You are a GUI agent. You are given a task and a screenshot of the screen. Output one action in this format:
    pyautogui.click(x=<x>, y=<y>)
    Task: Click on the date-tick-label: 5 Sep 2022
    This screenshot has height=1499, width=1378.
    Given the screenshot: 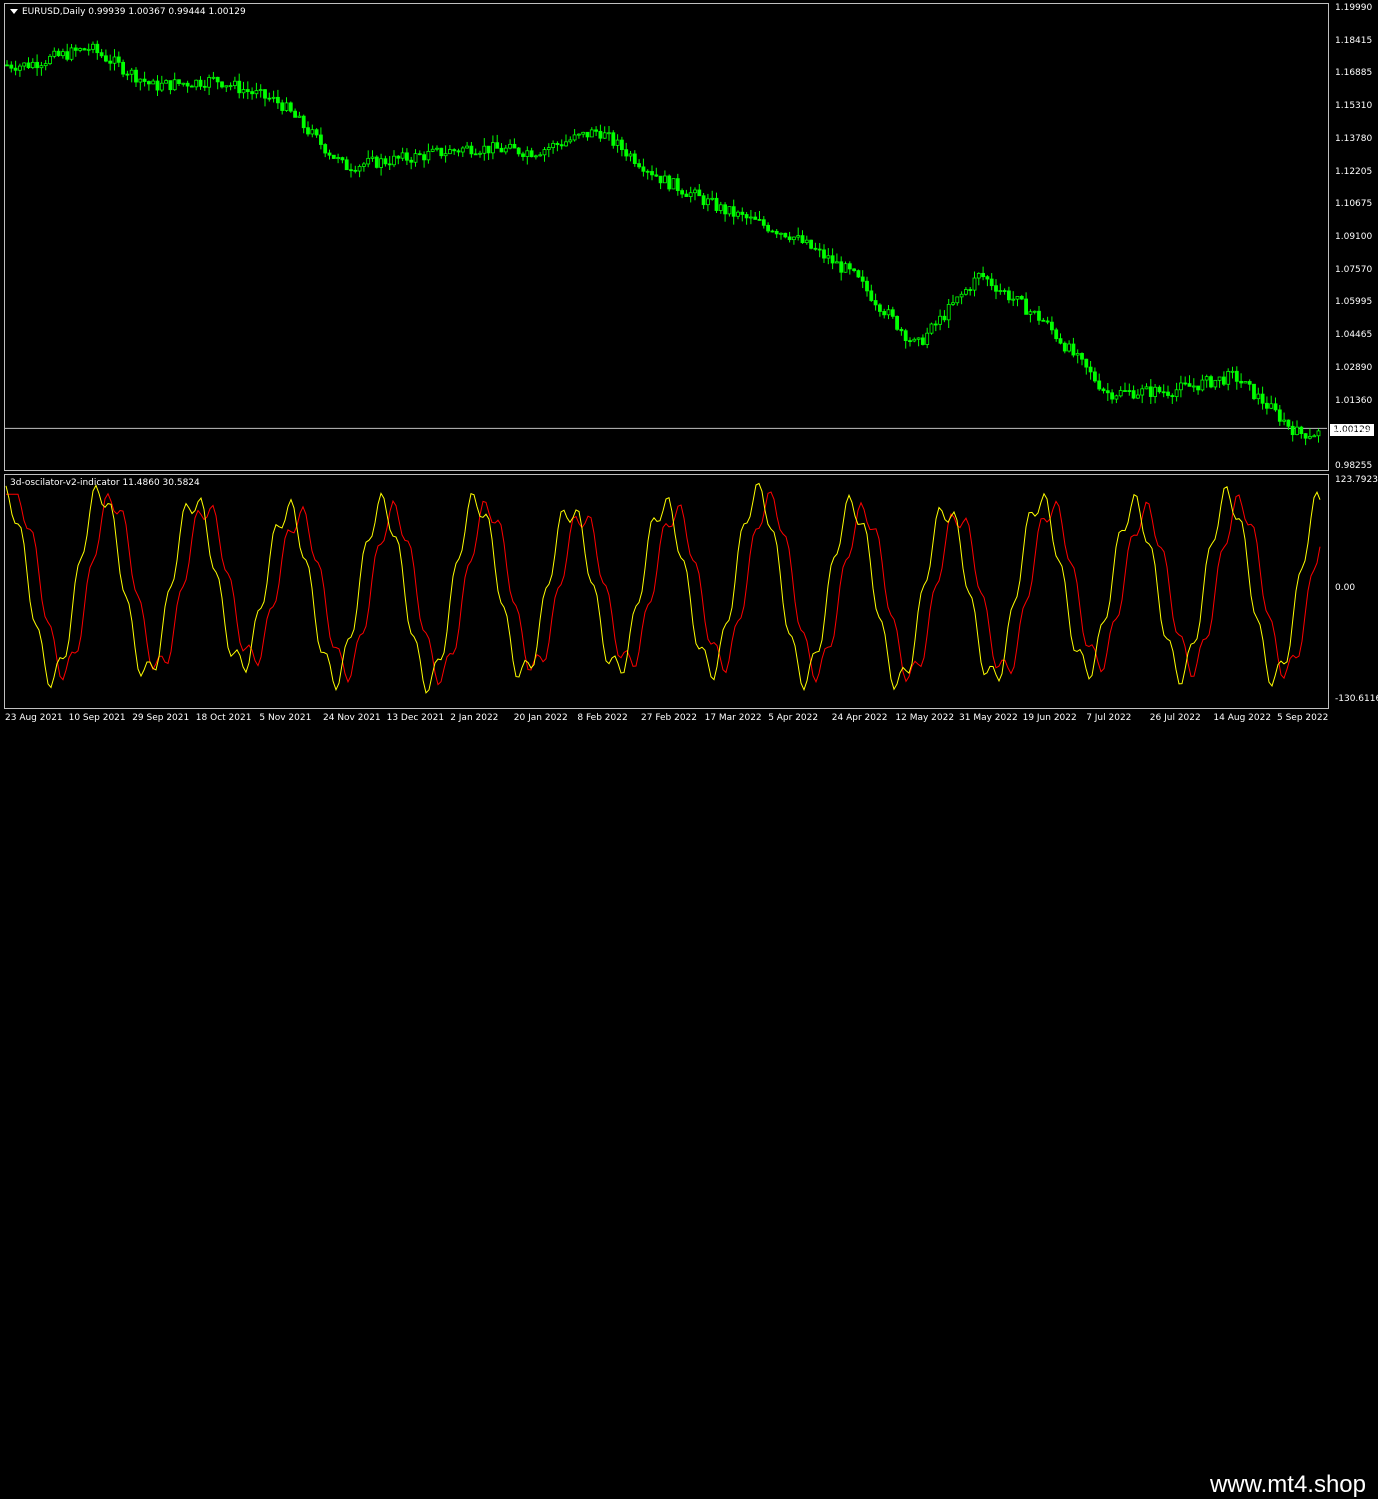 What is the action you would take?
    pyautogui.click(x=1303, y=718)
    